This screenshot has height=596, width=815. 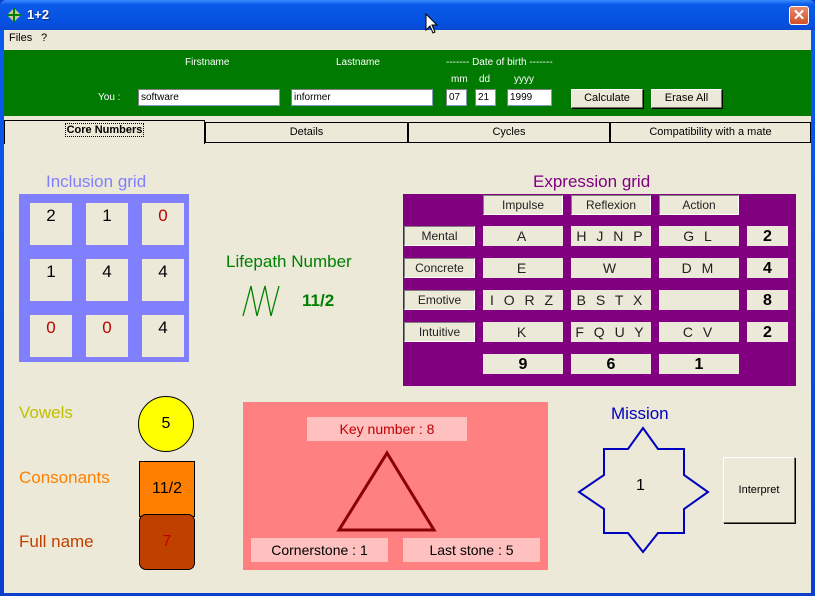 I want to click on interpret-button: Interpret, so click(x=759, y=490).